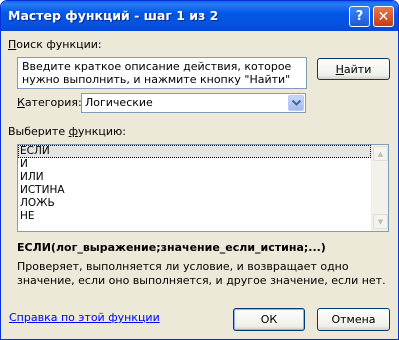 The width and height of the screenshot is (399, 340). What do you see at coordinates (194, 190) in the screenshot?
I see `list-item: ИСТИНА` at bounding box center [194, 190].